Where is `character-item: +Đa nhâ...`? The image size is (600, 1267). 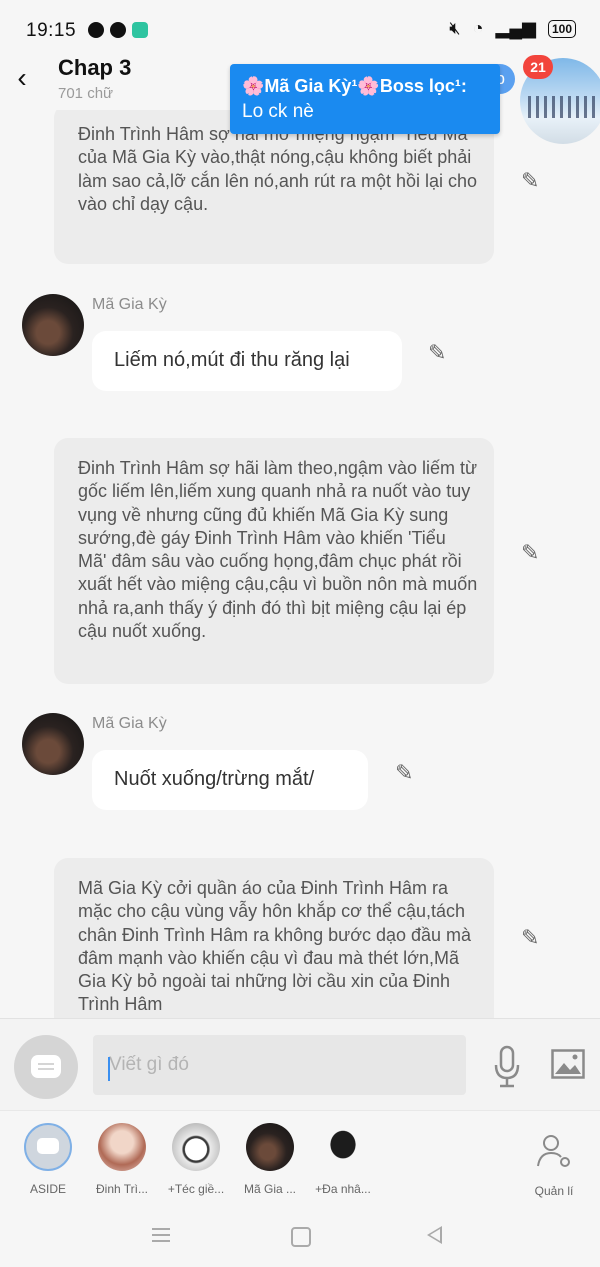
character-item: +Đa nhâ... is located at coordinates (343, 1159).